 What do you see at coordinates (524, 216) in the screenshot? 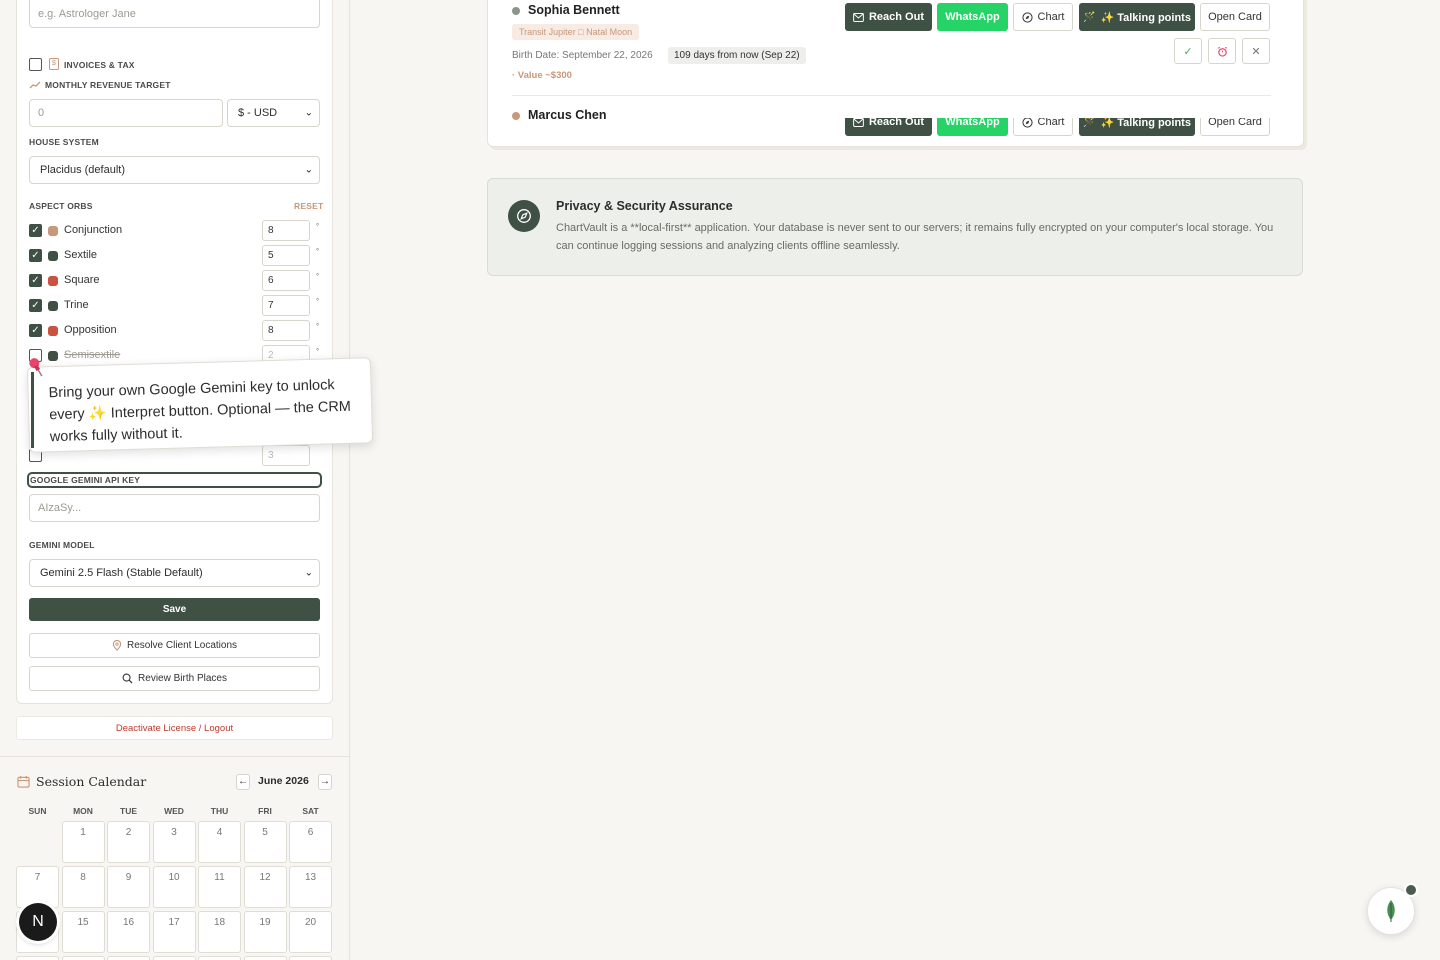
I see `compass-icon` at bounding box center [524, 216].